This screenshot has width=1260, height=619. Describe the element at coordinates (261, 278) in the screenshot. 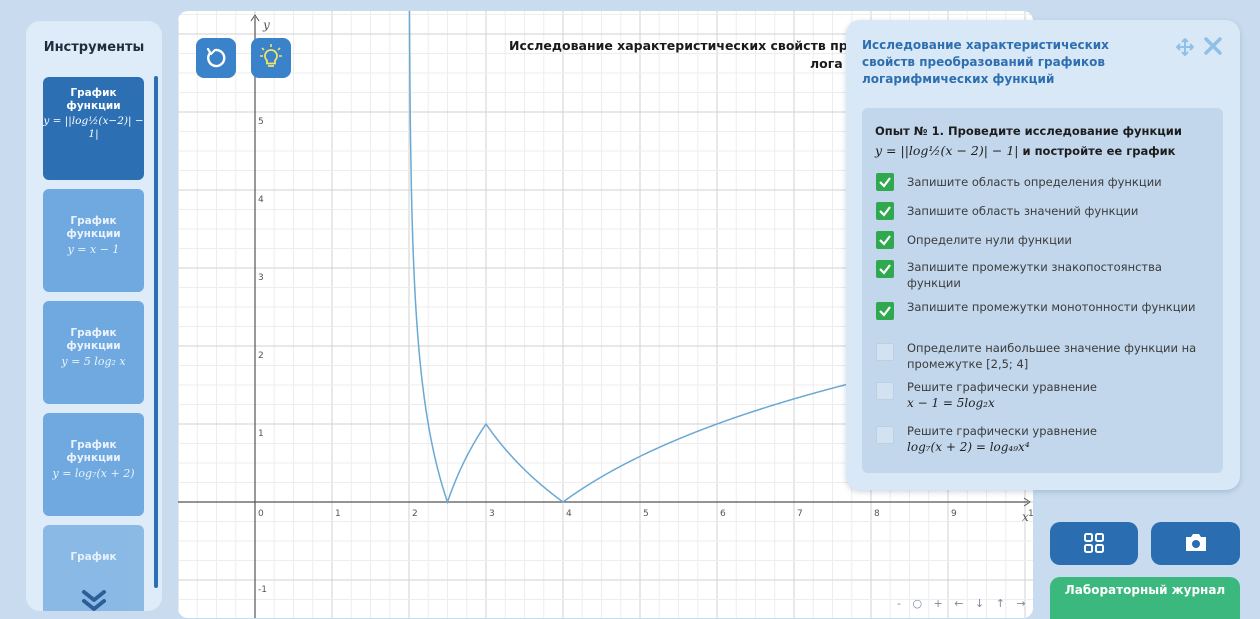

I see `y-tick-label: 3` at that location.